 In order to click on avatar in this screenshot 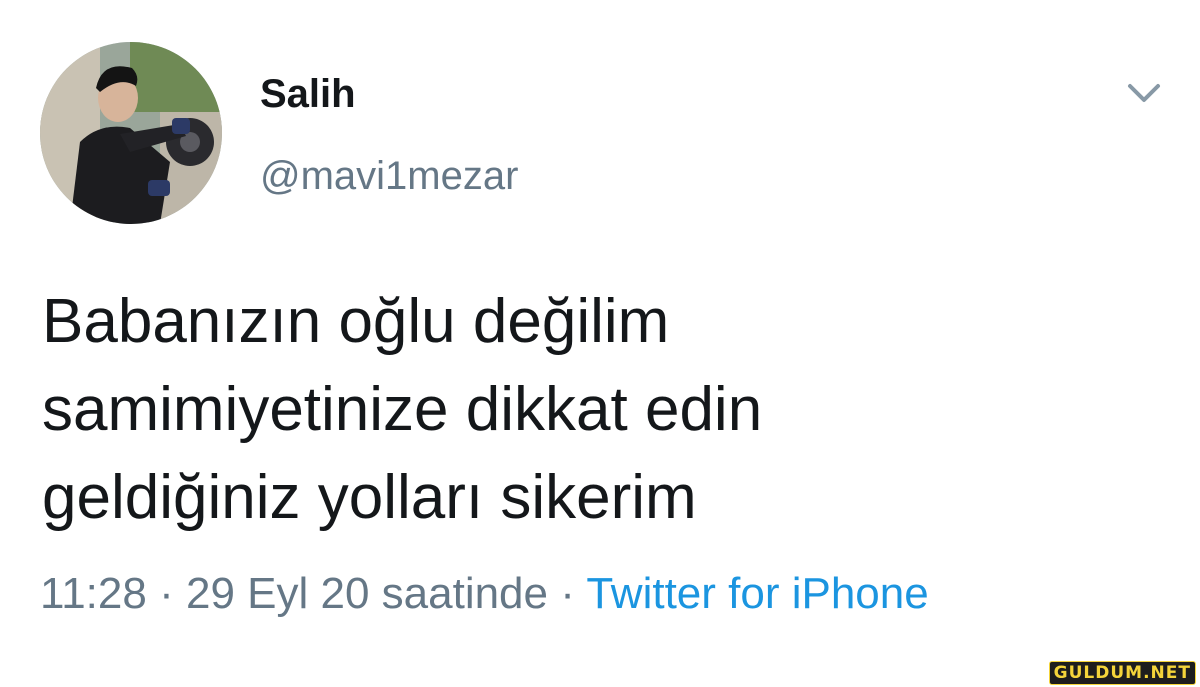, I will do `click(131, 133)`.